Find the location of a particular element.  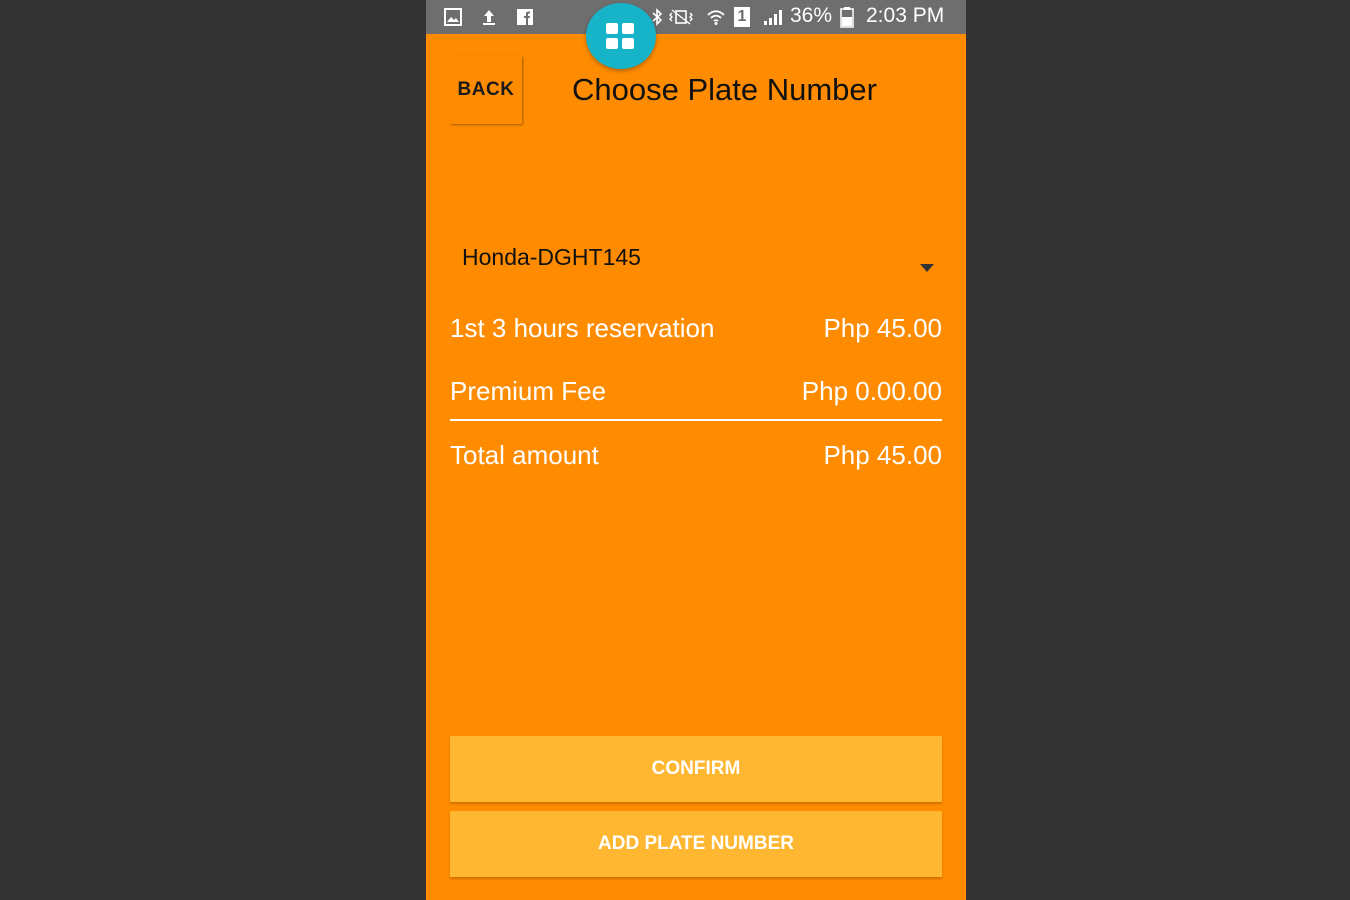

plate-number-dropdown: Honda-DGHT145 is located at coordinates (696, 261).